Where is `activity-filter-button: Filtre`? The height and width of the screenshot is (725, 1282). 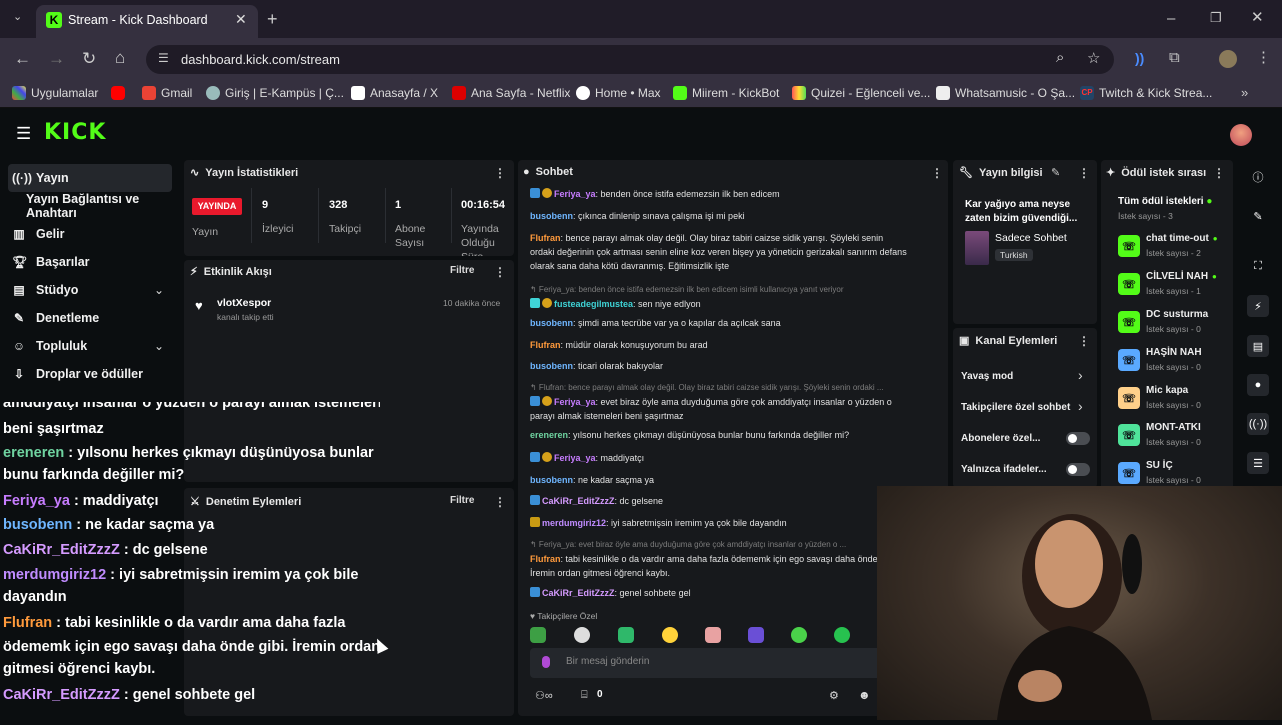
activity-filter-button: Filtre is located at coordinates (462, 270).